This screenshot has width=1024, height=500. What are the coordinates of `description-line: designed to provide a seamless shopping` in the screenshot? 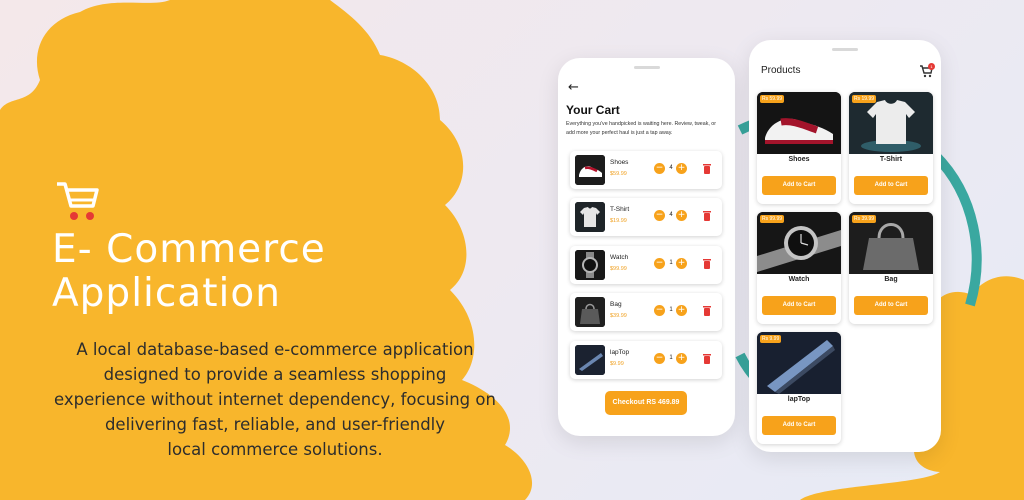 It's located at (275, 374).